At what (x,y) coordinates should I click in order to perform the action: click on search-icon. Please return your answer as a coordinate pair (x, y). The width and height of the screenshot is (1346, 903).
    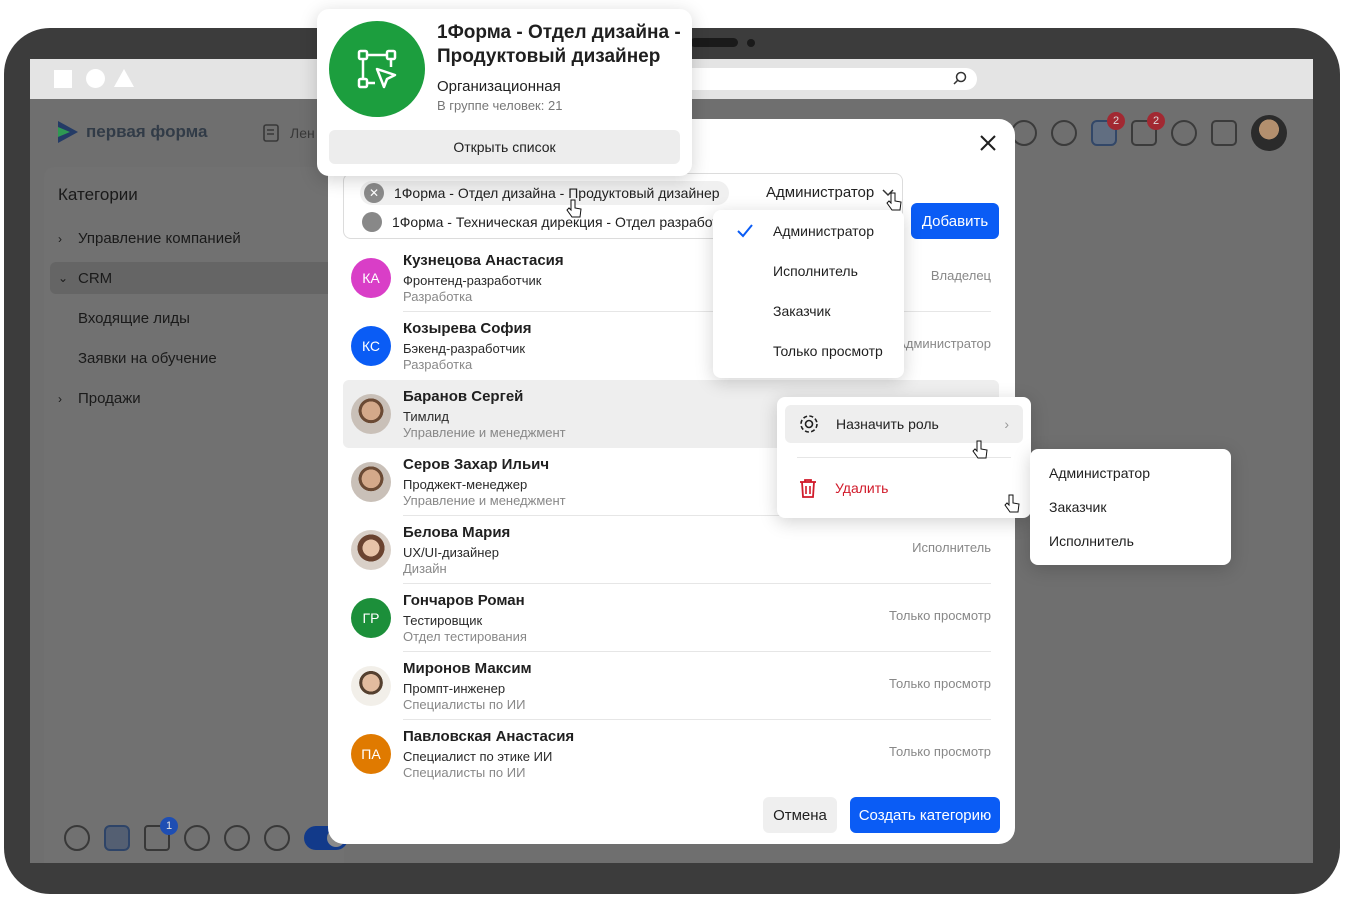
    Looking at the image, I should click on (960, 78).